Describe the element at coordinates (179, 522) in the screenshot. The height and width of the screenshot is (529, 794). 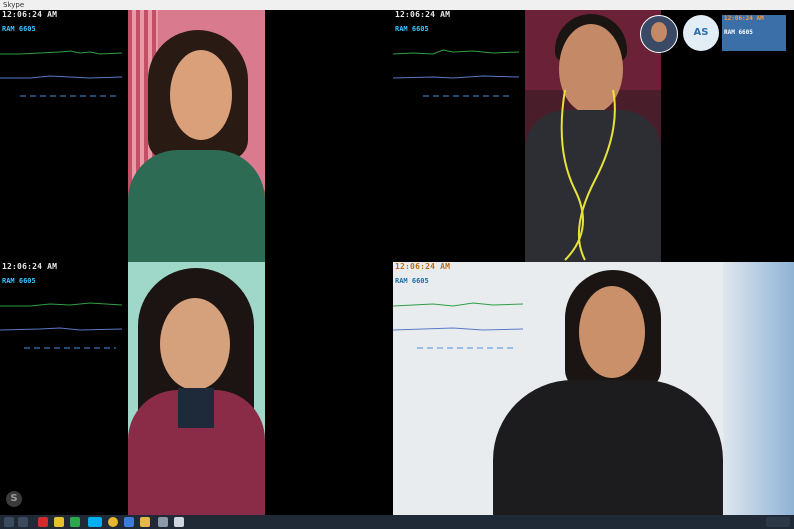
I see `app-icon-light` at that location.